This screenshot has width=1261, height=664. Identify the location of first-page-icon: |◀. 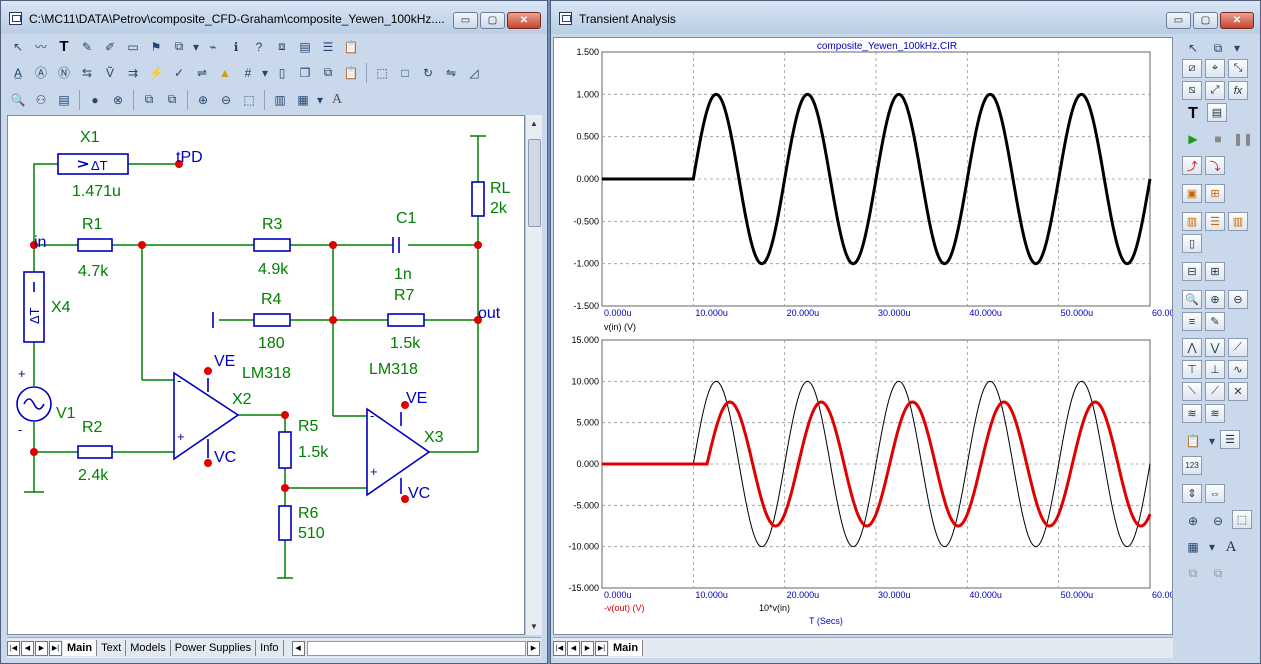
(13, 648).